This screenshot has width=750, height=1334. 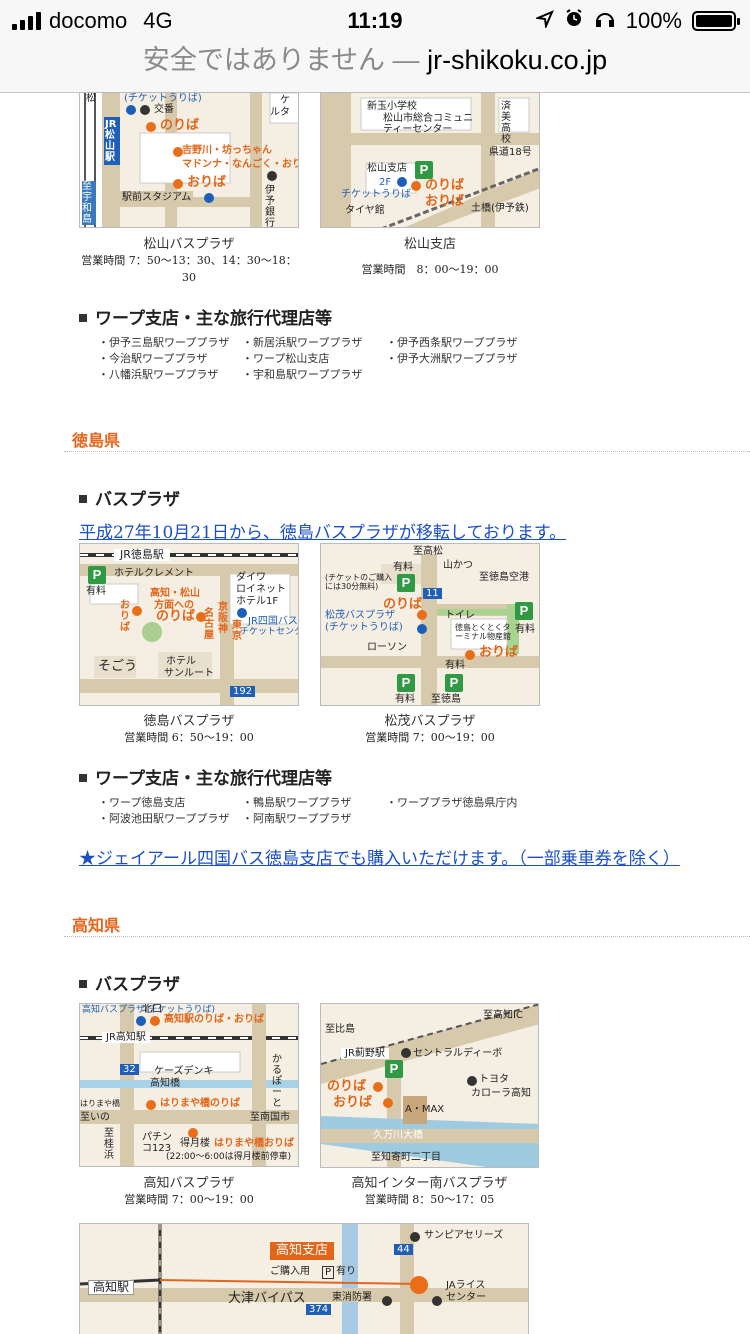 I want to click on central-marker, so click(x=406, y=1053).